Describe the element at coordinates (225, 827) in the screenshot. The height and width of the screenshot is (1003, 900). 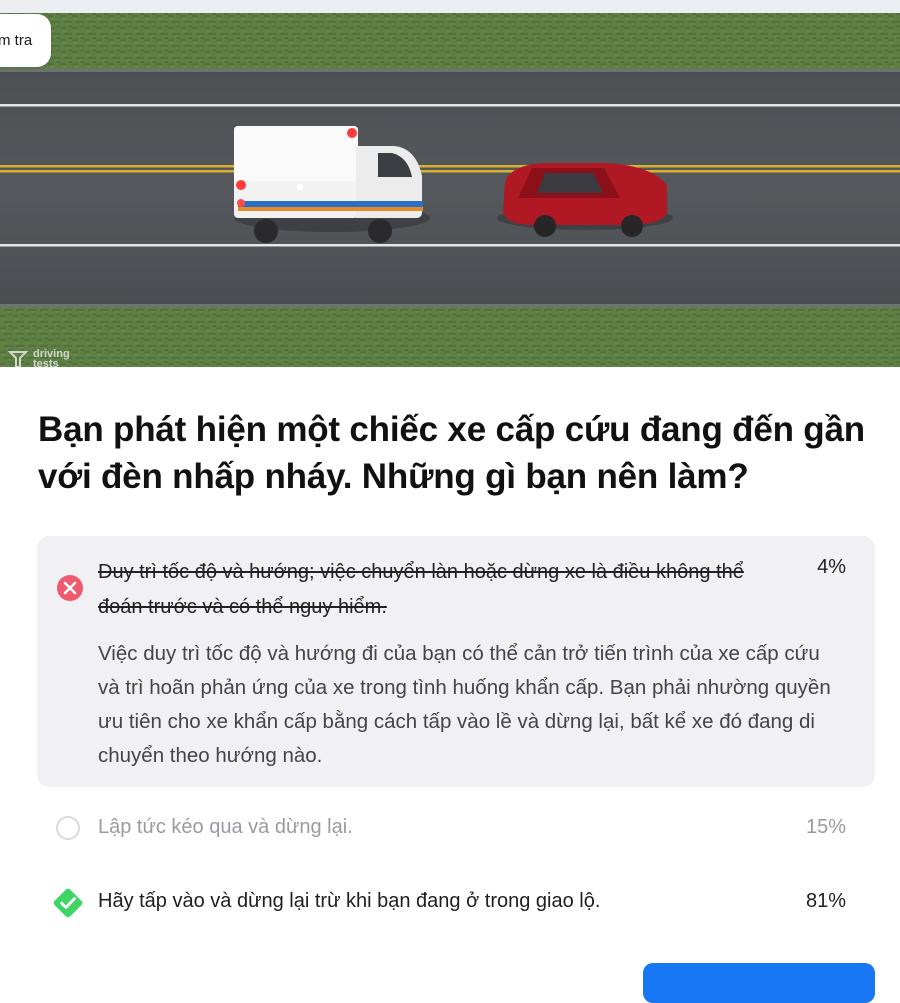
I see `answer-option-2-text: Lập tức kéo qua và dừng lại.` at that location.